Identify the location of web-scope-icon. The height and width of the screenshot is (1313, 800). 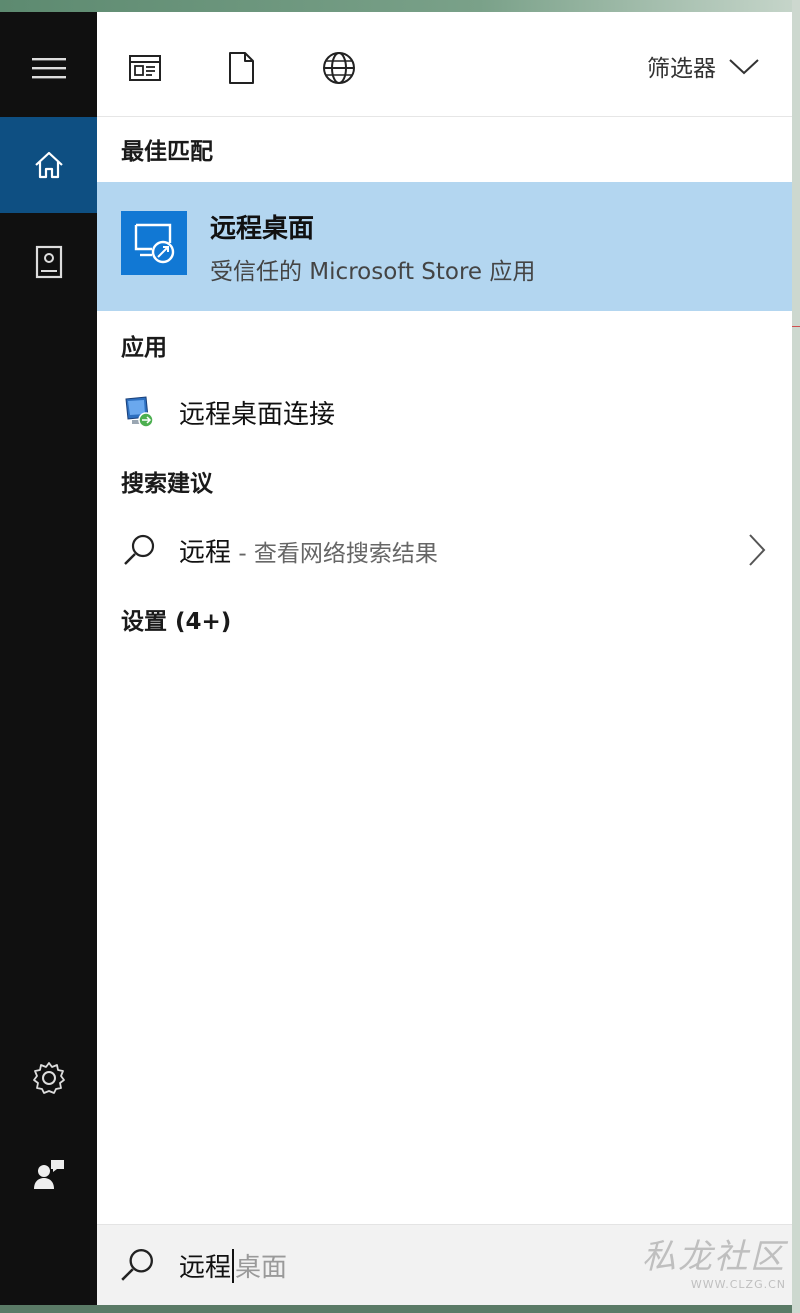
(339, 68).